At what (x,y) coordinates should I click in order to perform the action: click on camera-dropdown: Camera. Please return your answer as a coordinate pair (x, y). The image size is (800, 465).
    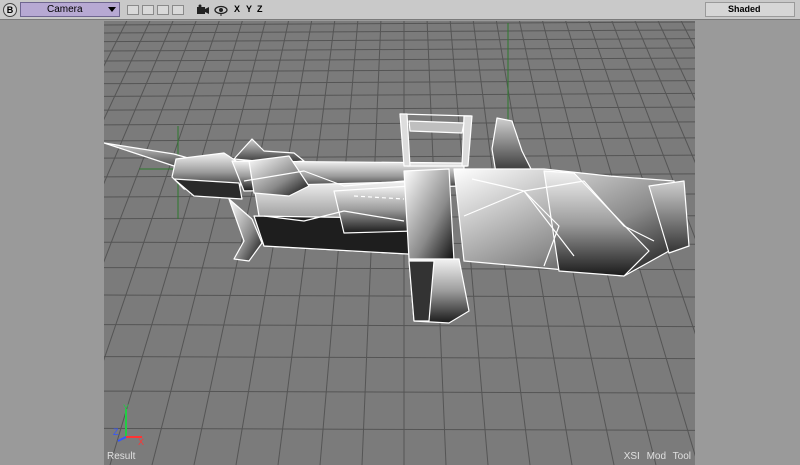
    Looking at the image, I should click on (70, 9).